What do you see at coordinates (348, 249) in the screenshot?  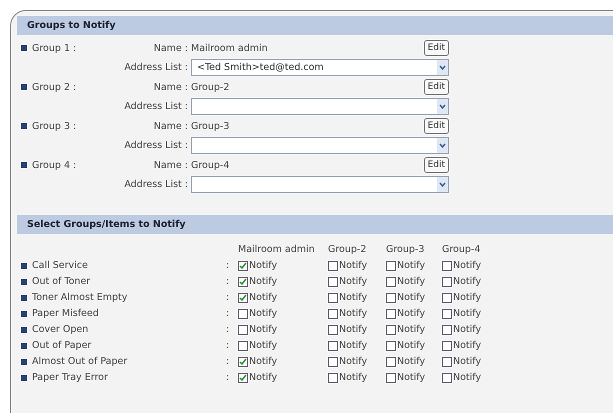 I see `column-header: Group-2` at bounding box center [348, 249].